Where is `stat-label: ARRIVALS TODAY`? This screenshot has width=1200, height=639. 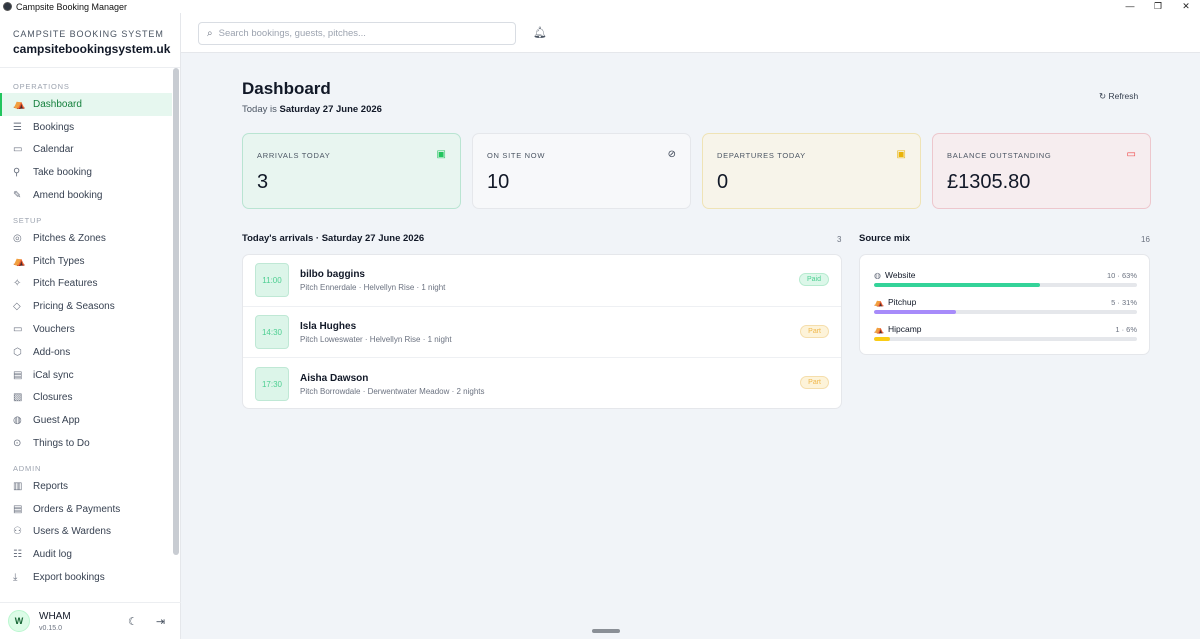 stat-label: ARRIVALS TODAY is located at coordinates (294, 155).